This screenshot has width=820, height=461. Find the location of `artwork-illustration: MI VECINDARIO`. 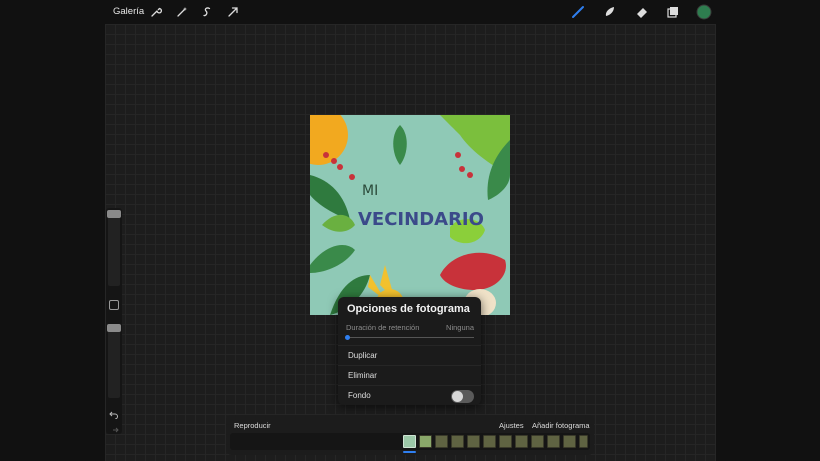

artwork-illustration: MI VECINDARIO is located at coordinates (410, 215).